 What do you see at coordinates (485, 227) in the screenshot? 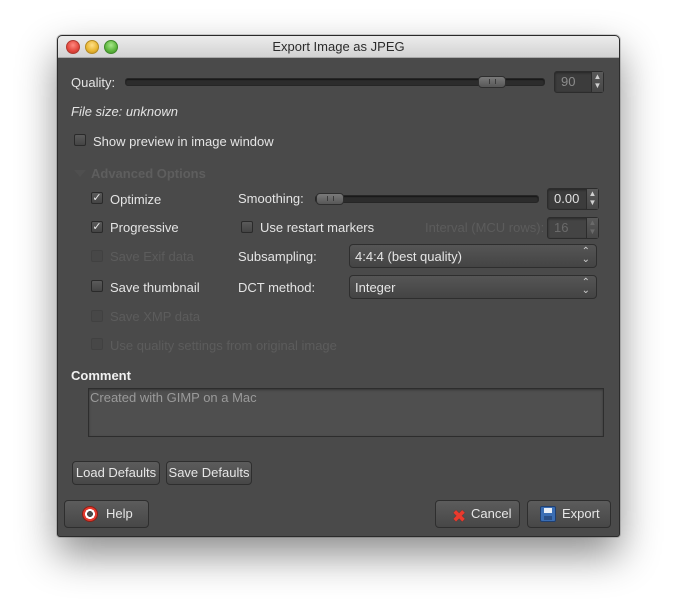
I see `interval-label: Interval (MCU rows):` at bounding box center [485, 227].